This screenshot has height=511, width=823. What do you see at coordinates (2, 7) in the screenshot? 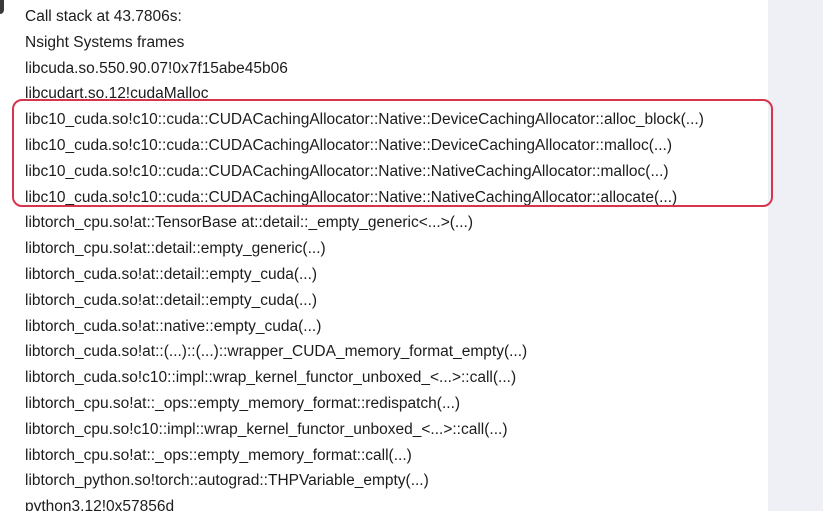
I see `corner-mark` at bounding box center [2, 7].